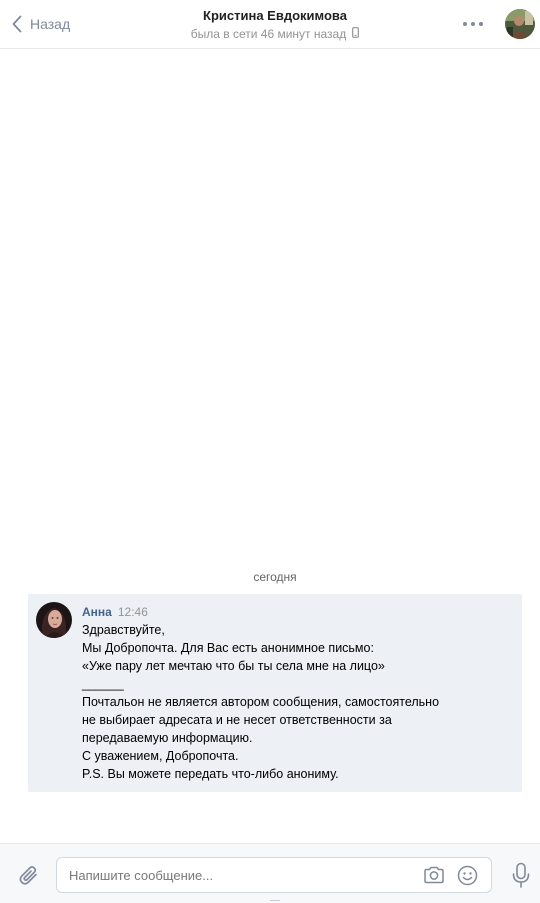  I want to click on message-composer, so click(270, 873).